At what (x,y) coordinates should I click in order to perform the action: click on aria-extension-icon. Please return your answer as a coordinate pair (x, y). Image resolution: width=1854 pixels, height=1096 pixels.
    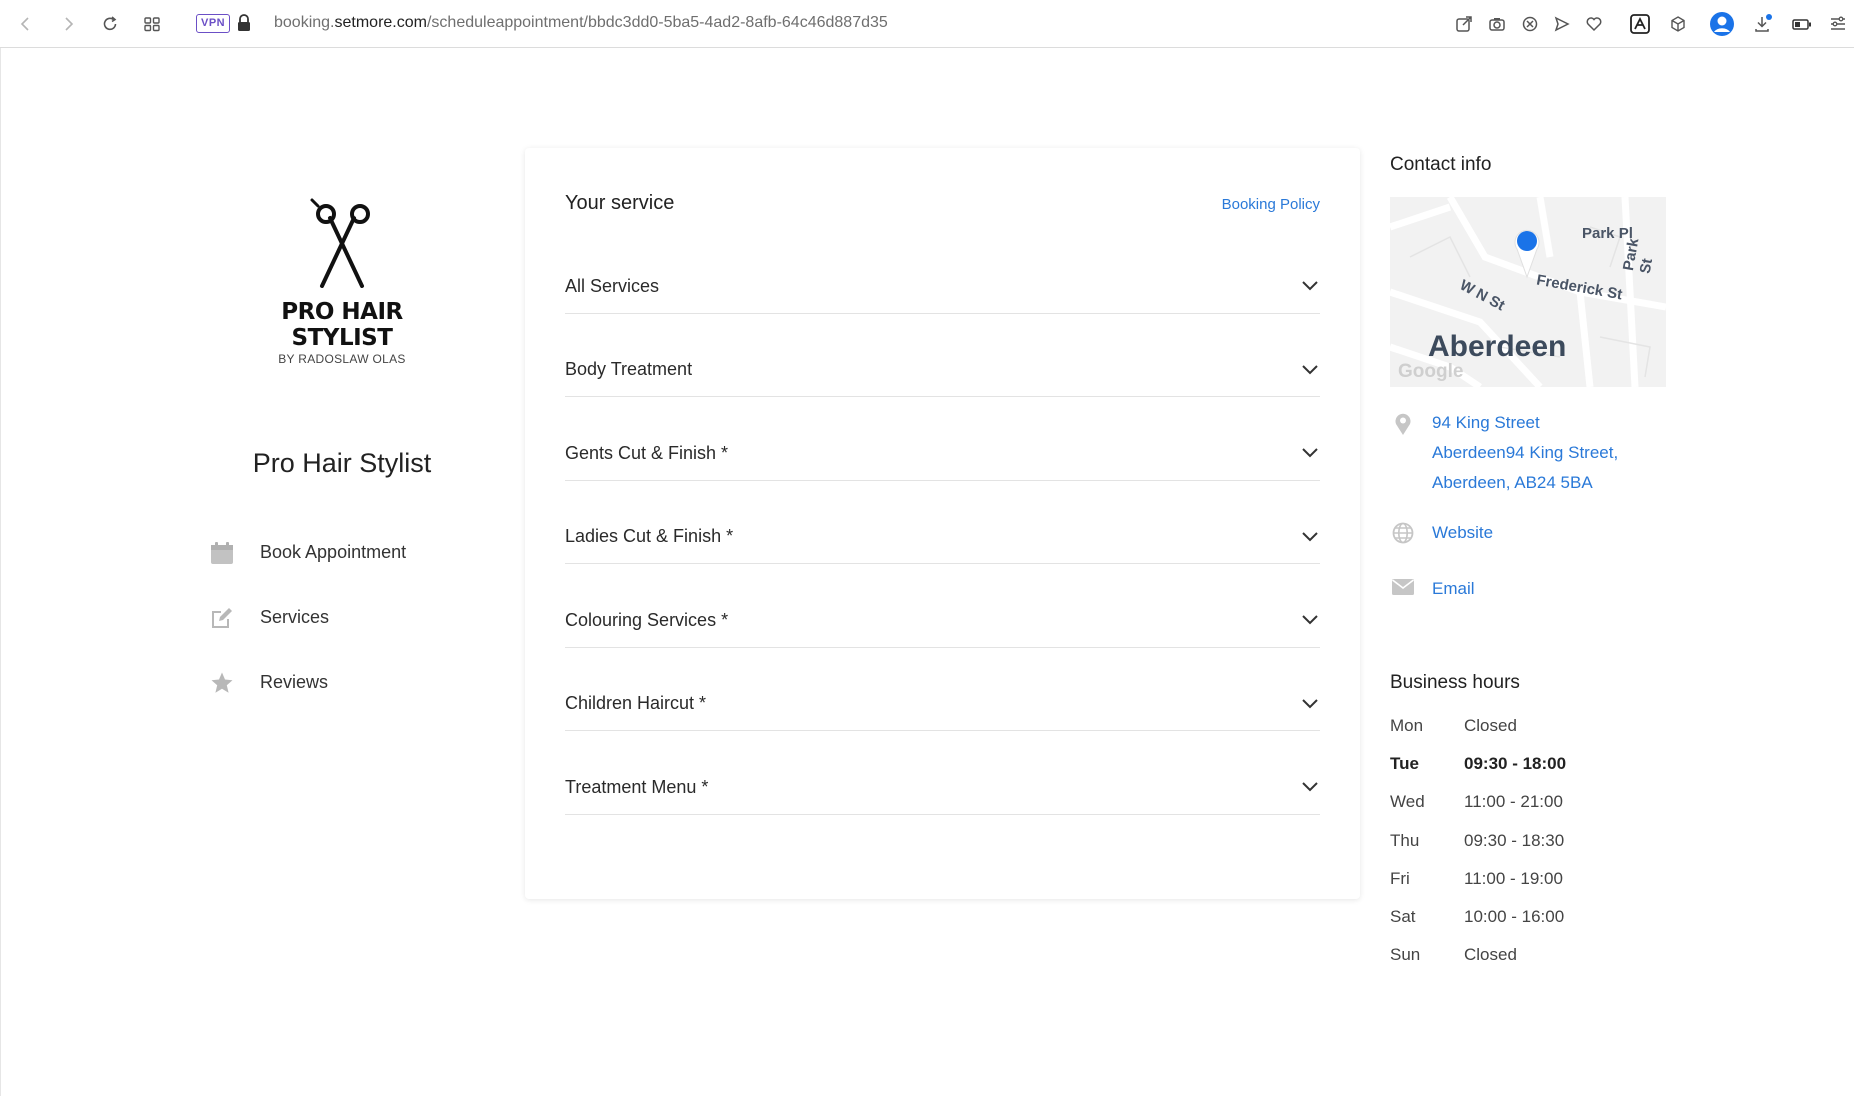
    Looking at the image, I should click on (1640, 24).